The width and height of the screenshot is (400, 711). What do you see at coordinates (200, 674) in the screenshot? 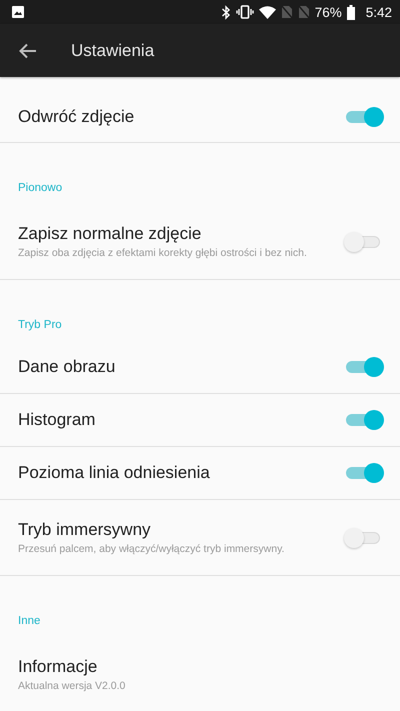
I see `settings-item: Informacje Aktualna wersja V2.0.0` at bounding box center [200, 674].